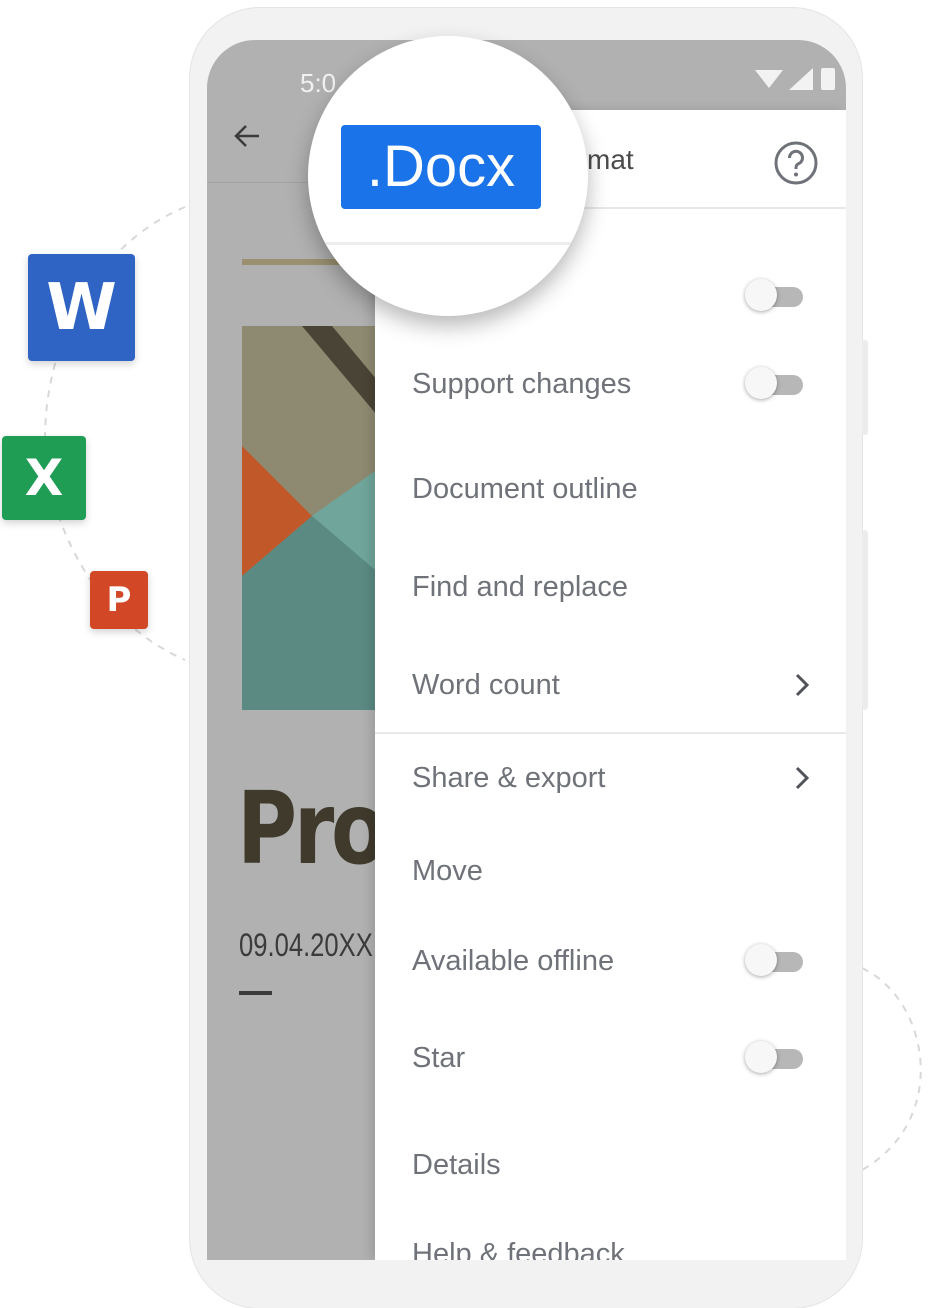 This screenshot has height=1308, width=936. I want to click on menu-item-label: Find and replace, so click(520, 587).